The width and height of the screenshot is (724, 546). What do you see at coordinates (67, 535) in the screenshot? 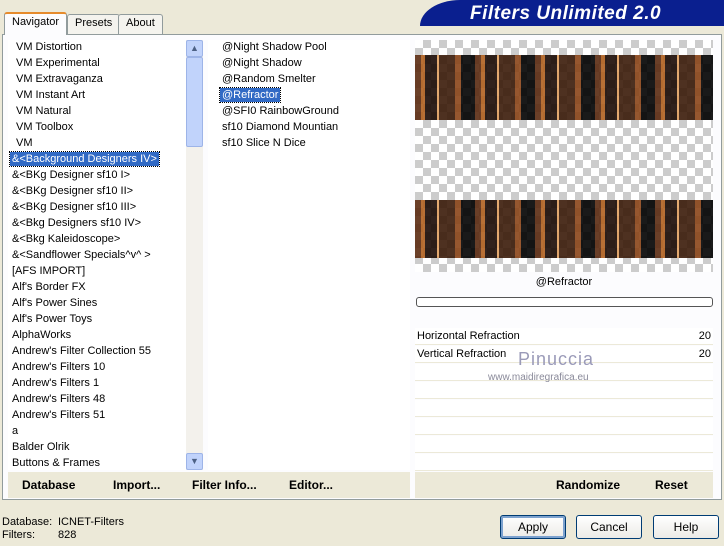
I see `filters-count: 828` at bounding box center [67, 535].